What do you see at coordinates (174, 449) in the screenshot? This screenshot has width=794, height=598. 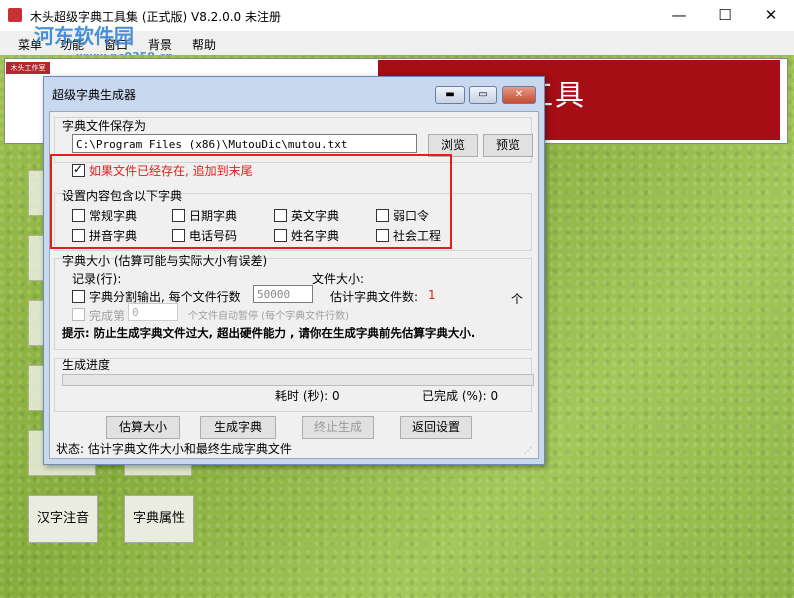 I see `status-text: 状态: 估计字典文件大小和最终生成字典文件` at bounding box center [174, 449].